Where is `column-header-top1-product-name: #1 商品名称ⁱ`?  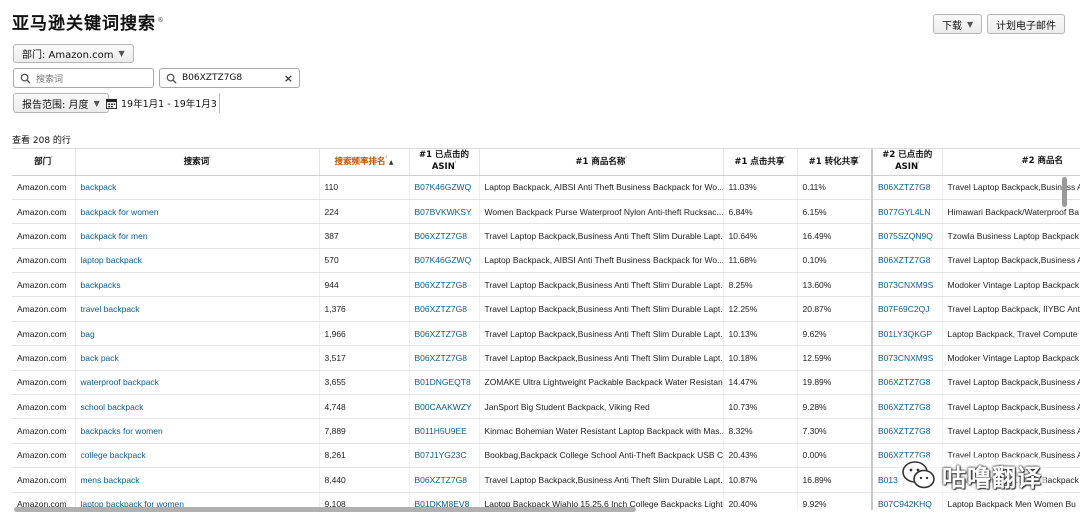 column-header-top1-product-name: #1 商品名称ⁱ is located at coordinates (600, 162).